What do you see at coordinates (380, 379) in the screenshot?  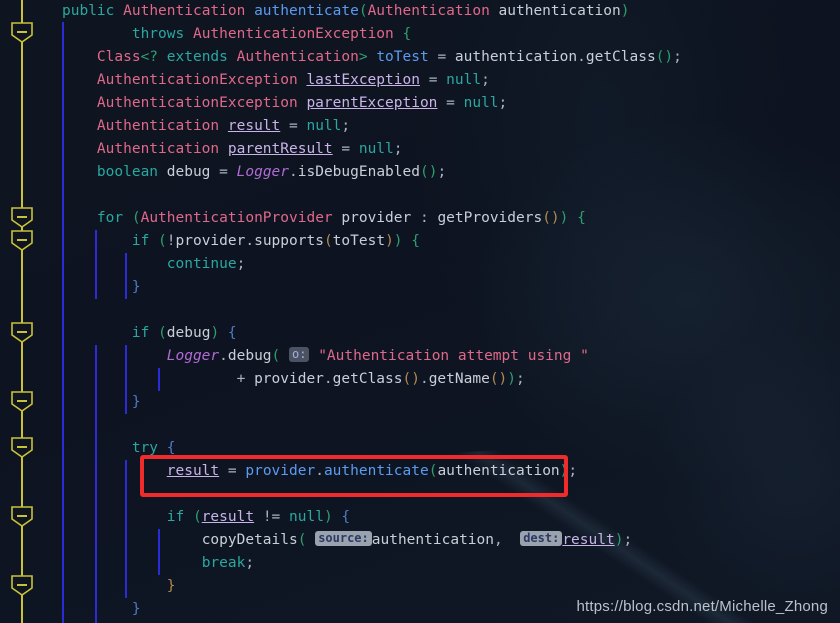 I see `code-line-17: + provider.getClass().getName());` at bounding box center [380, 379].